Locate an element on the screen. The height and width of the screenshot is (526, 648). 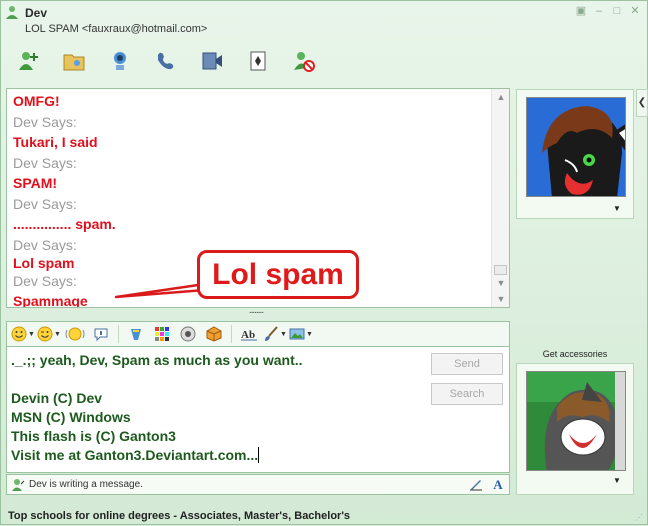
send-button: Send is located at coordinates (467, 364).